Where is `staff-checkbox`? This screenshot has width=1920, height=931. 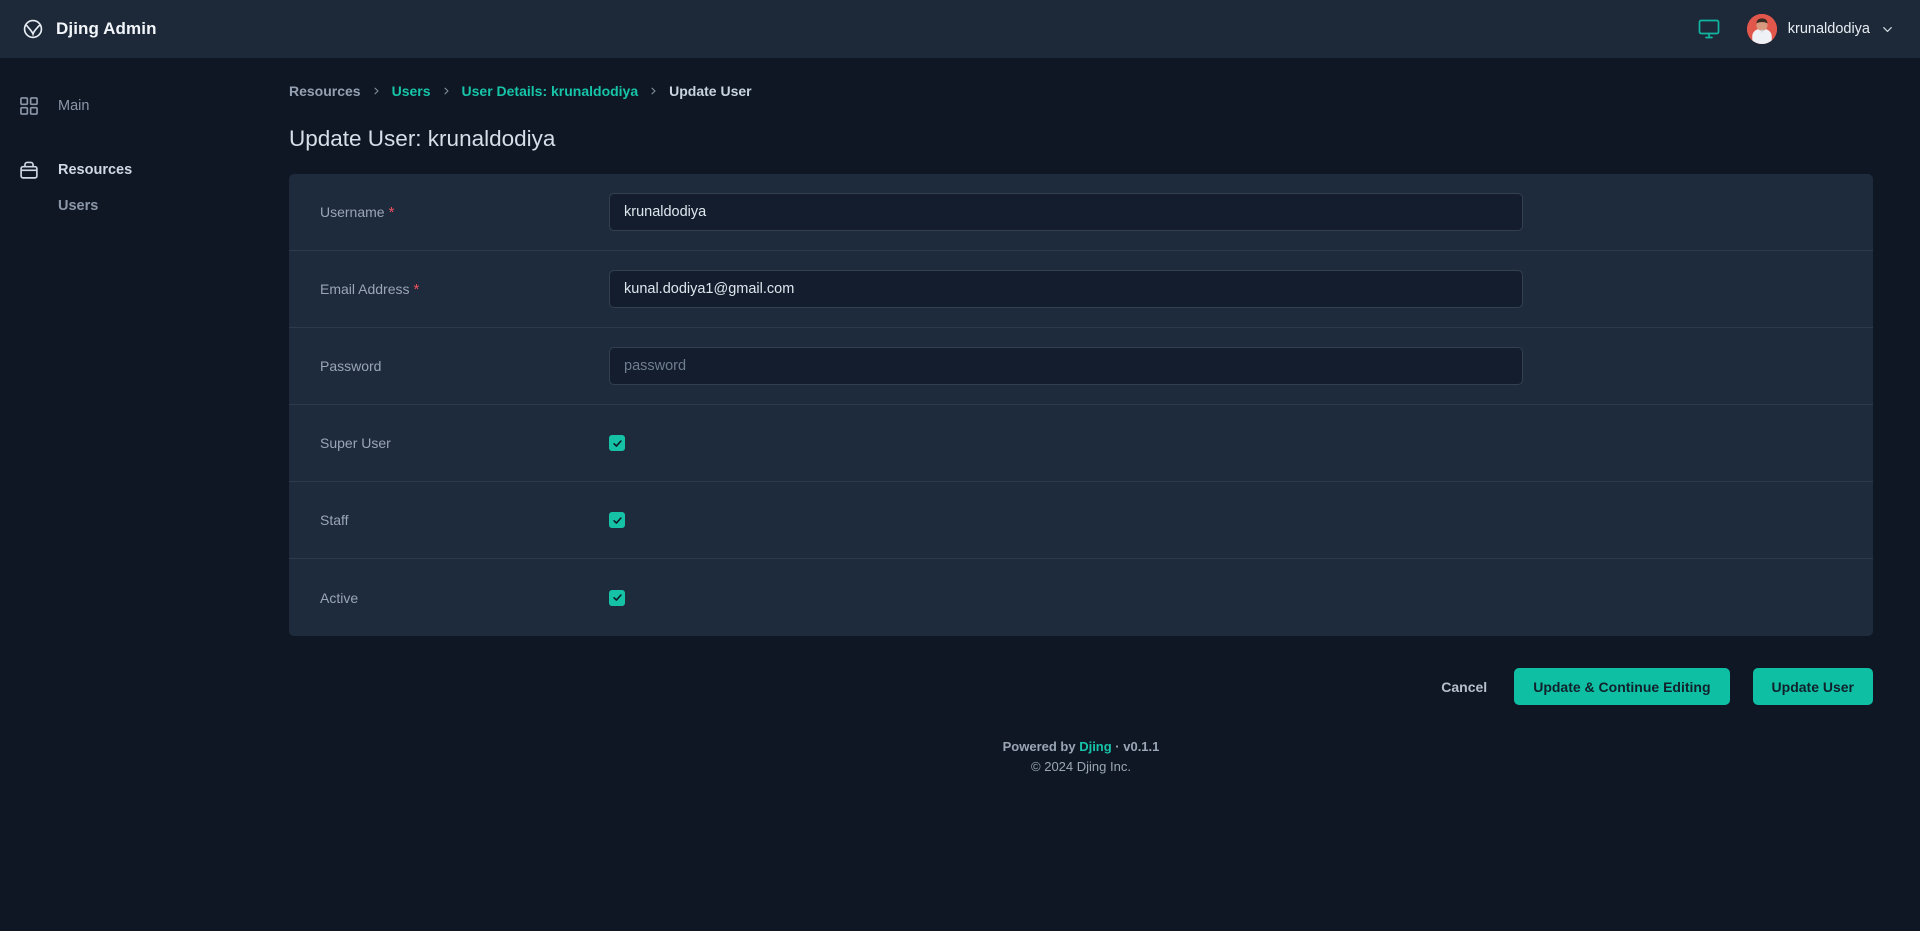
staff-checkbox is located at coordinates (617, 520).